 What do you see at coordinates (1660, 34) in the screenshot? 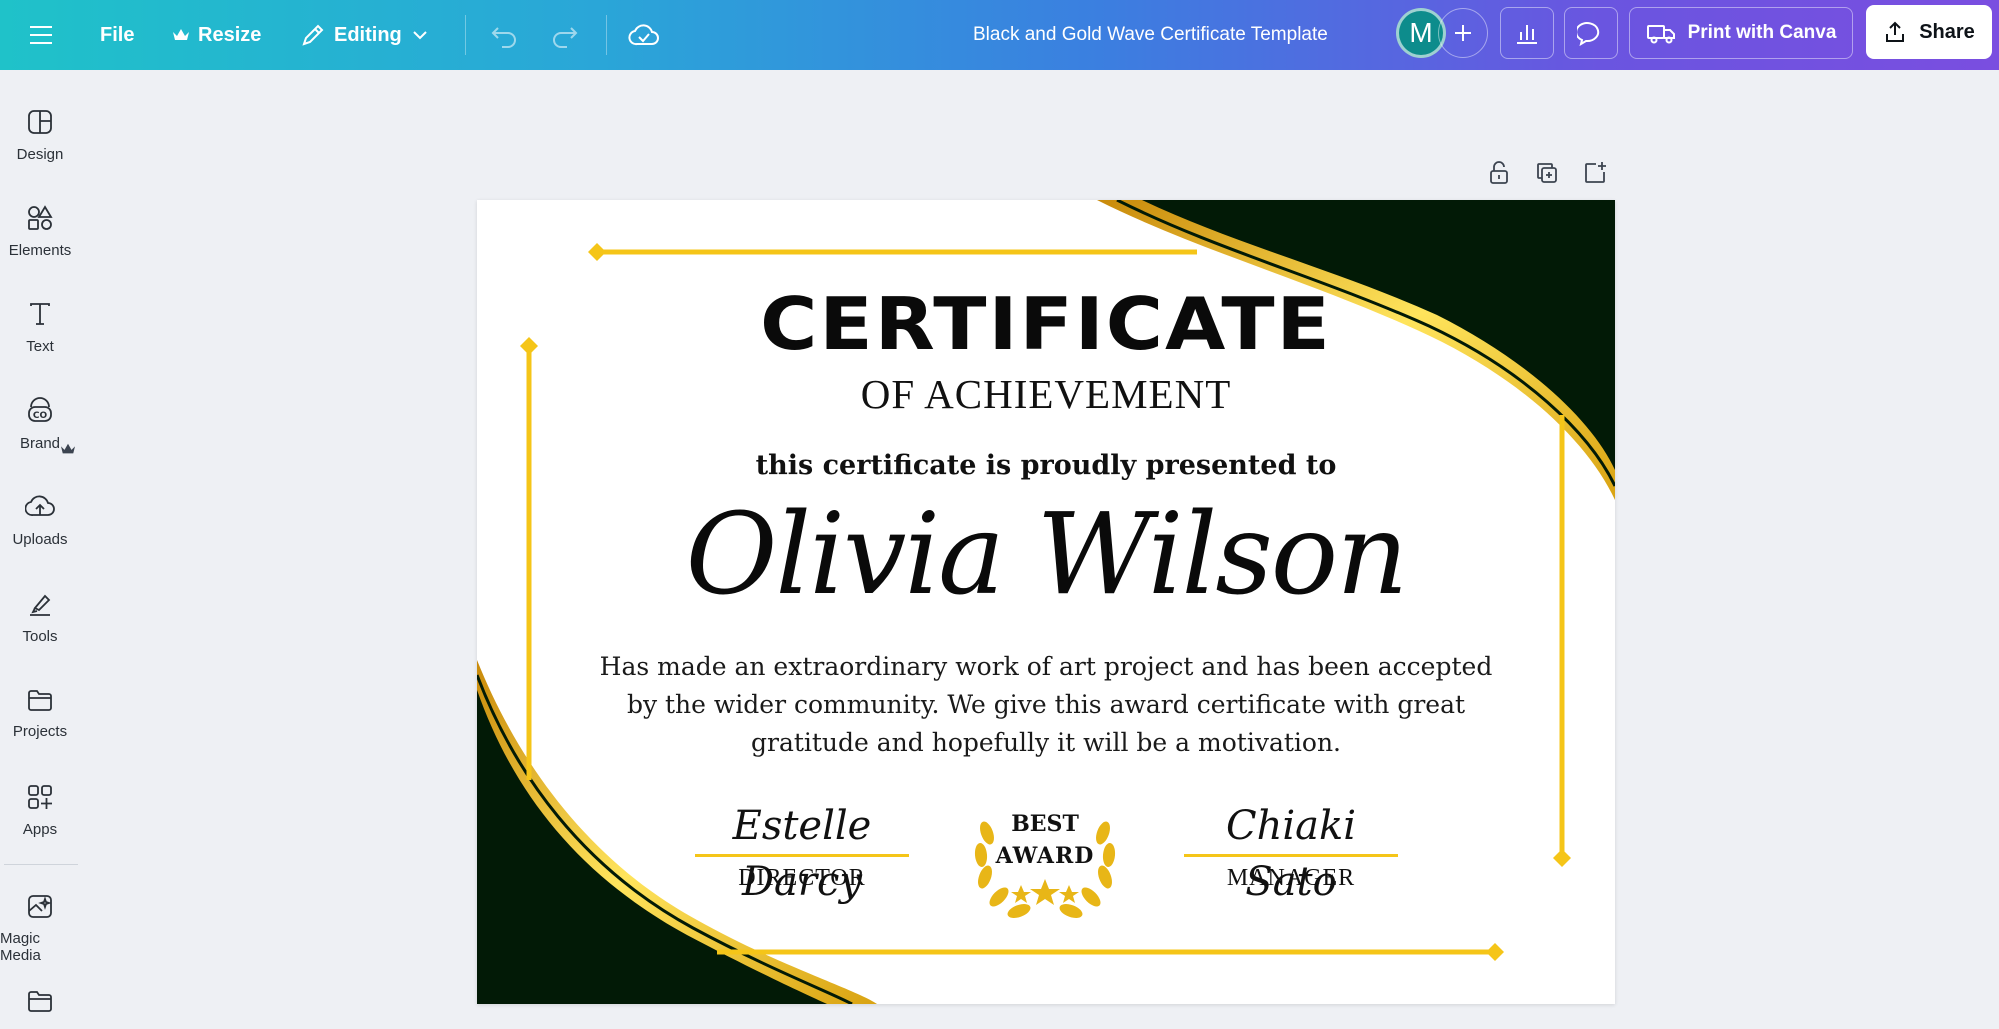
I see `delivery-truck-icon` at bounding box center [1660, 34].